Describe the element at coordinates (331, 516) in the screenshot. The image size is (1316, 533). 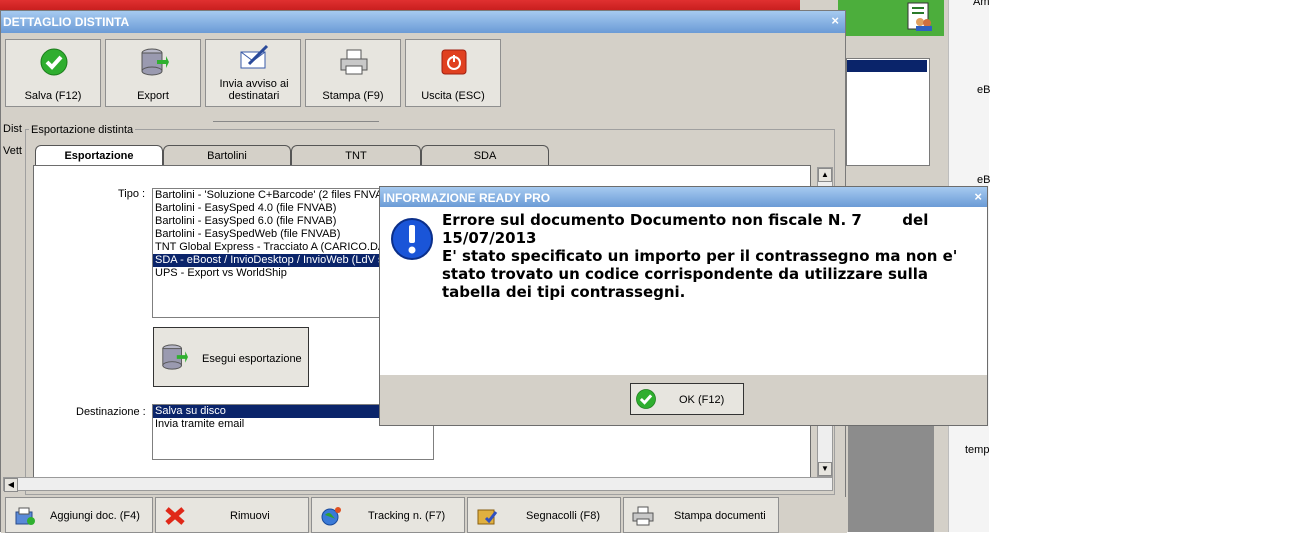
I see `globe-icon` at that location.